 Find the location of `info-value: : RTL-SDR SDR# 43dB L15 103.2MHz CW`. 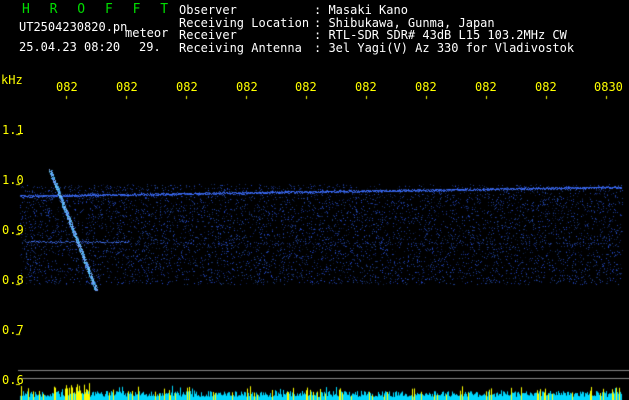

info-value: : RTL-SDR SDR# 43dB L15 103.2MHz CW is located at coordinates (440, 35).